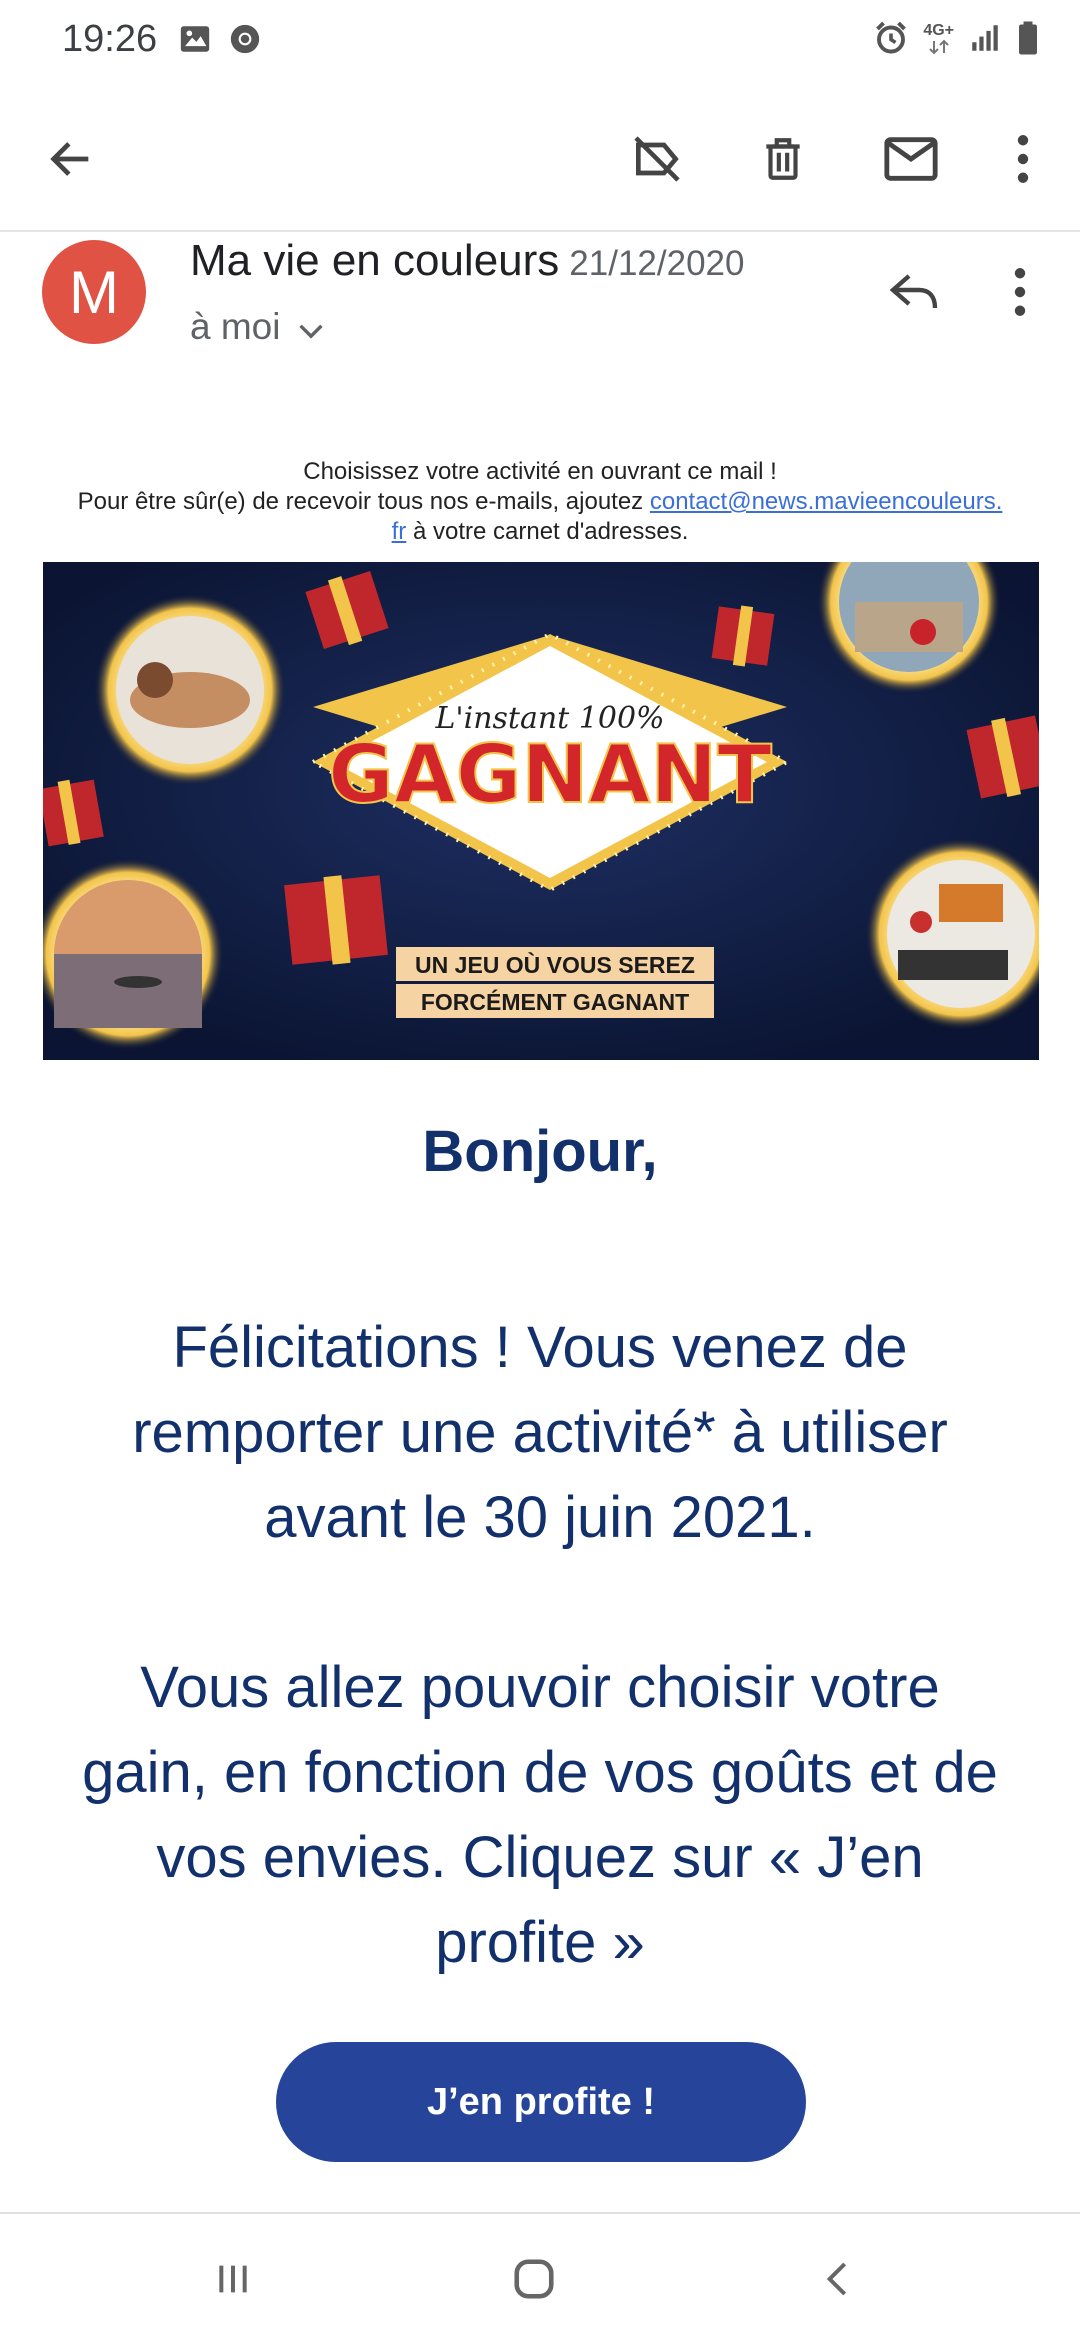  I want to click on email-link-continued: fr, so click(399, 531).